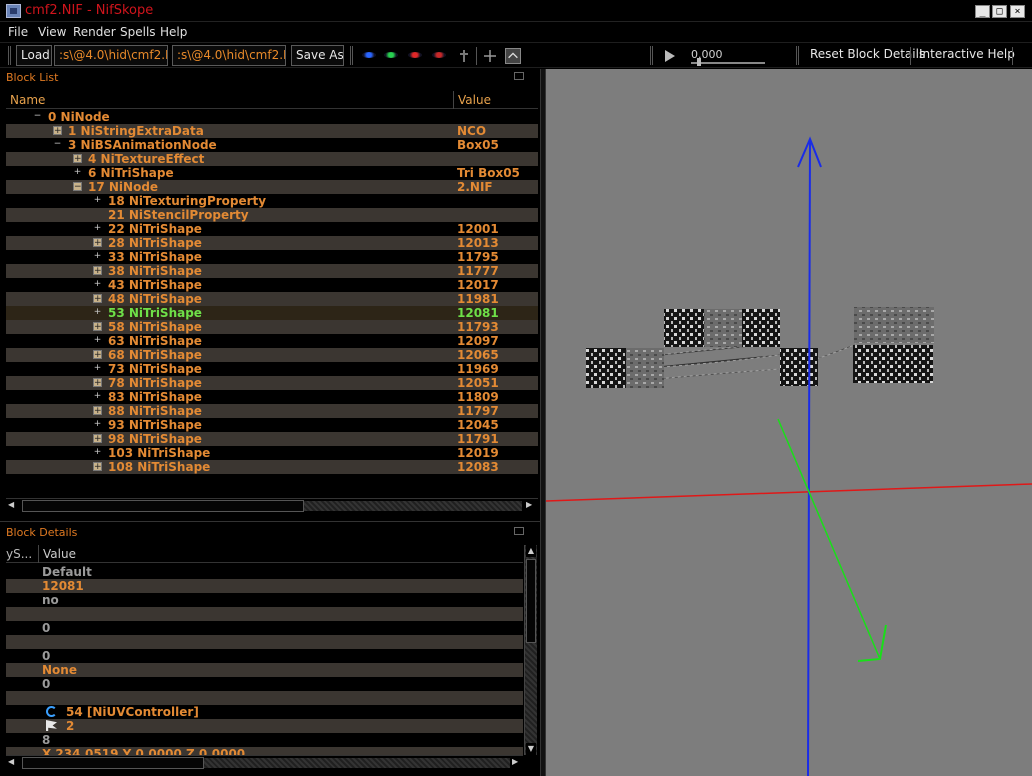 Image resolution: width=1032 pixels, height=776 pixels. I want to click on block-details-hscrollbar: ◀ ▶, so click(264, 762).